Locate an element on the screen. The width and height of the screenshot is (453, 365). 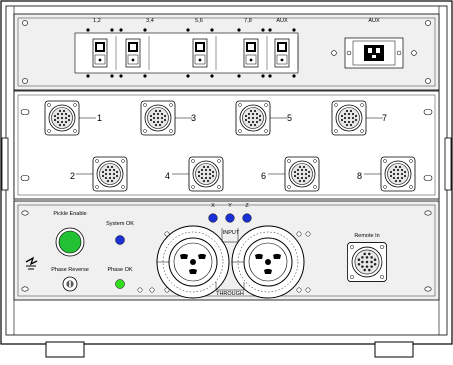
connector-label-8: 8 is located at coordinates (359, 176).